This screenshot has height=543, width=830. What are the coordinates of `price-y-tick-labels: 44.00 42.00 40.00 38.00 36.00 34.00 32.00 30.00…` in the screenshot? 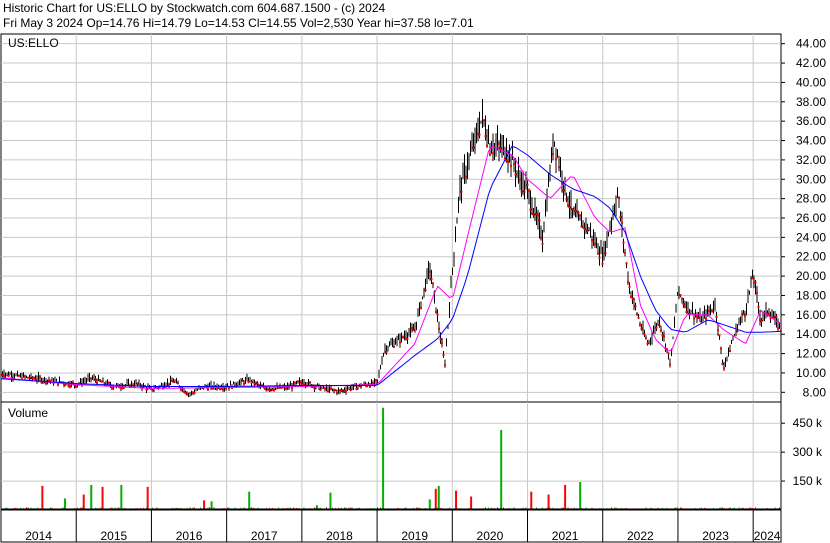 It's located at (803, 218).